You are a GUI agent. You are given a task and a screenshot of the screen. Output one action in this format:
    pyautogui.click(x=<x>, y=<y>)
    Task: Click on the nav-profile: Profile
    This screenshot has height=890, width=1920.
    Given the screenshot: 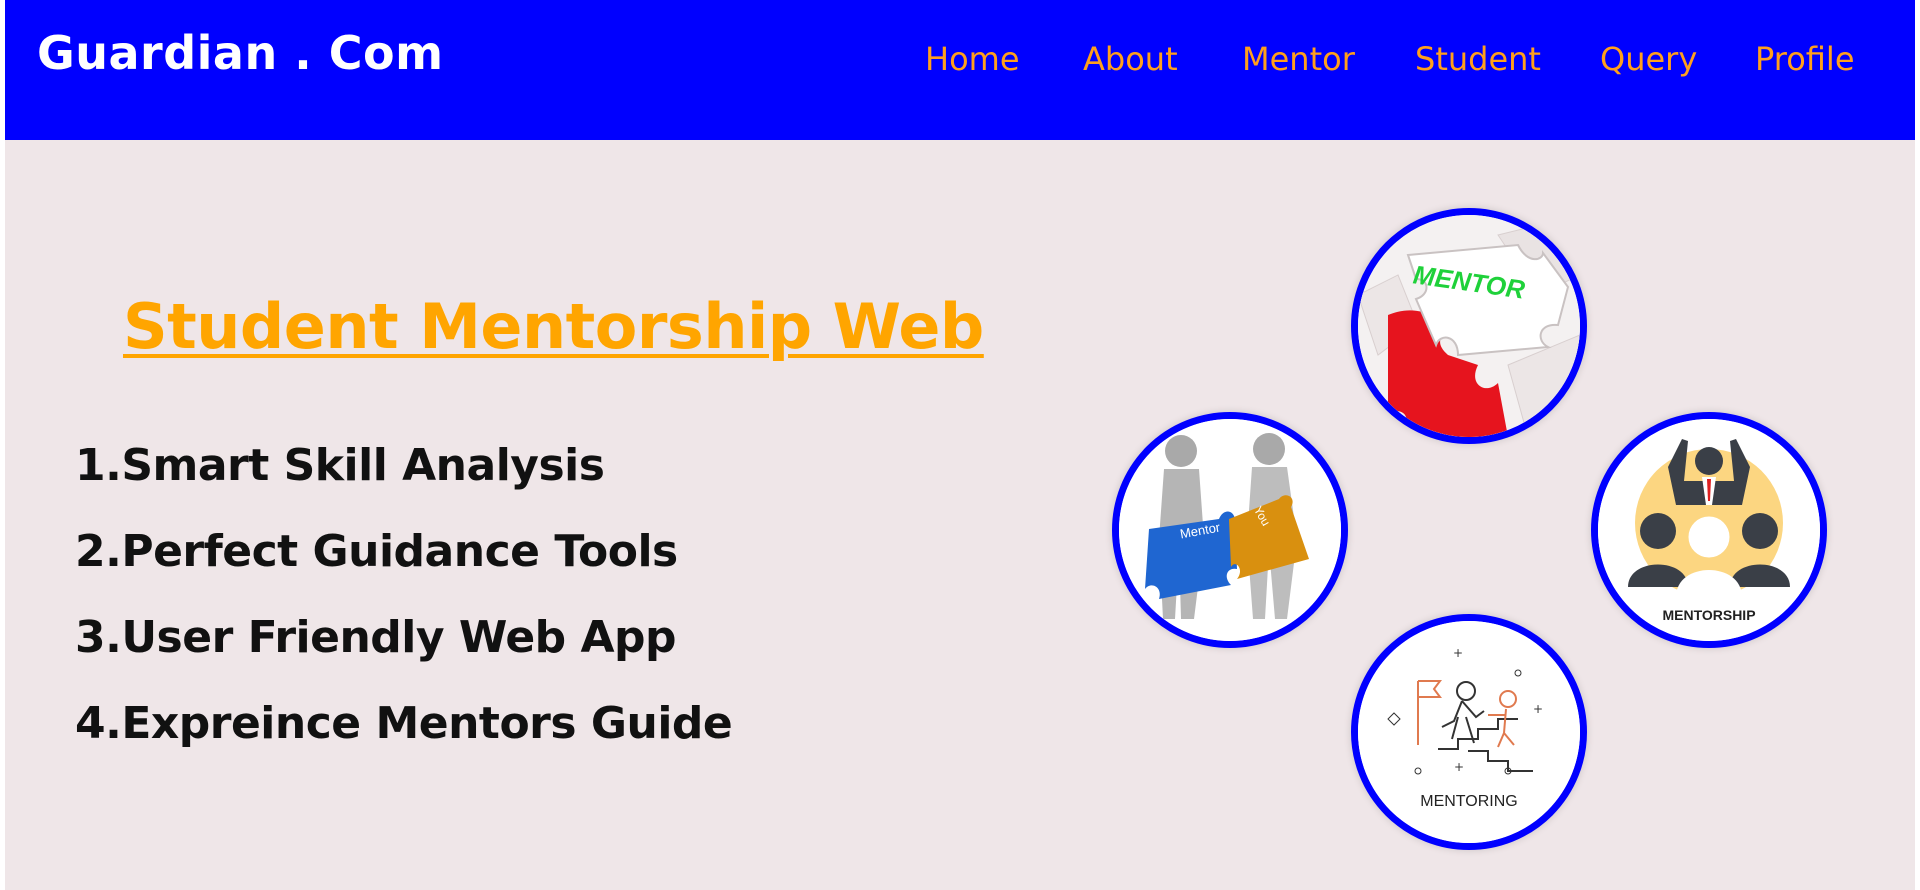 What is the action you would take?
    pyautogui.click(x=1805, y=59)
    